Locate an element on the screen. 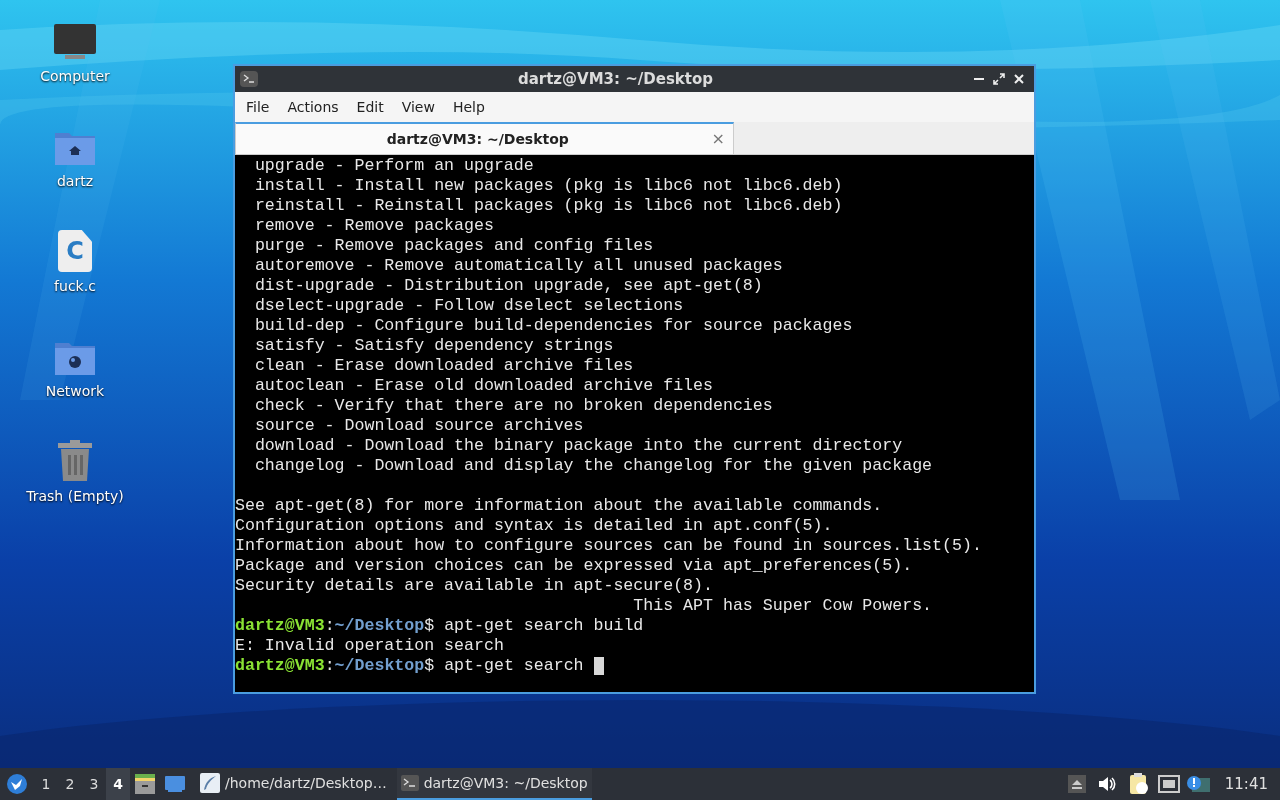  window-title: dartz@VM3: ~/Desktop is located at coordinates (615, 79).